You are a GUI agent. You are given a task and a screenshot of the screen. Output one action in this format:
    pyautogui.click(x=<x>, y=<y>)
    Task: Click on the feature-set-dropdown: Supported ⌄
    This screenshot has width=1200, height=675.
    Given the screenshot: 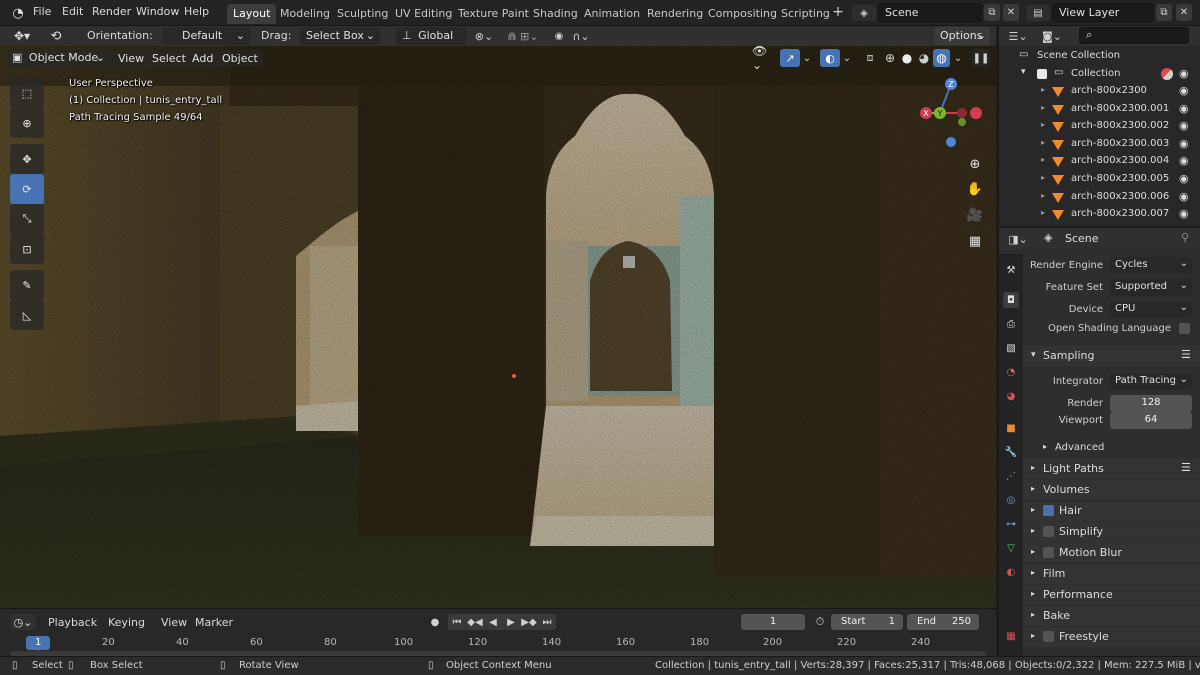 What is the action you would take?
    pyautogui.click(x=1151, y=287)
    